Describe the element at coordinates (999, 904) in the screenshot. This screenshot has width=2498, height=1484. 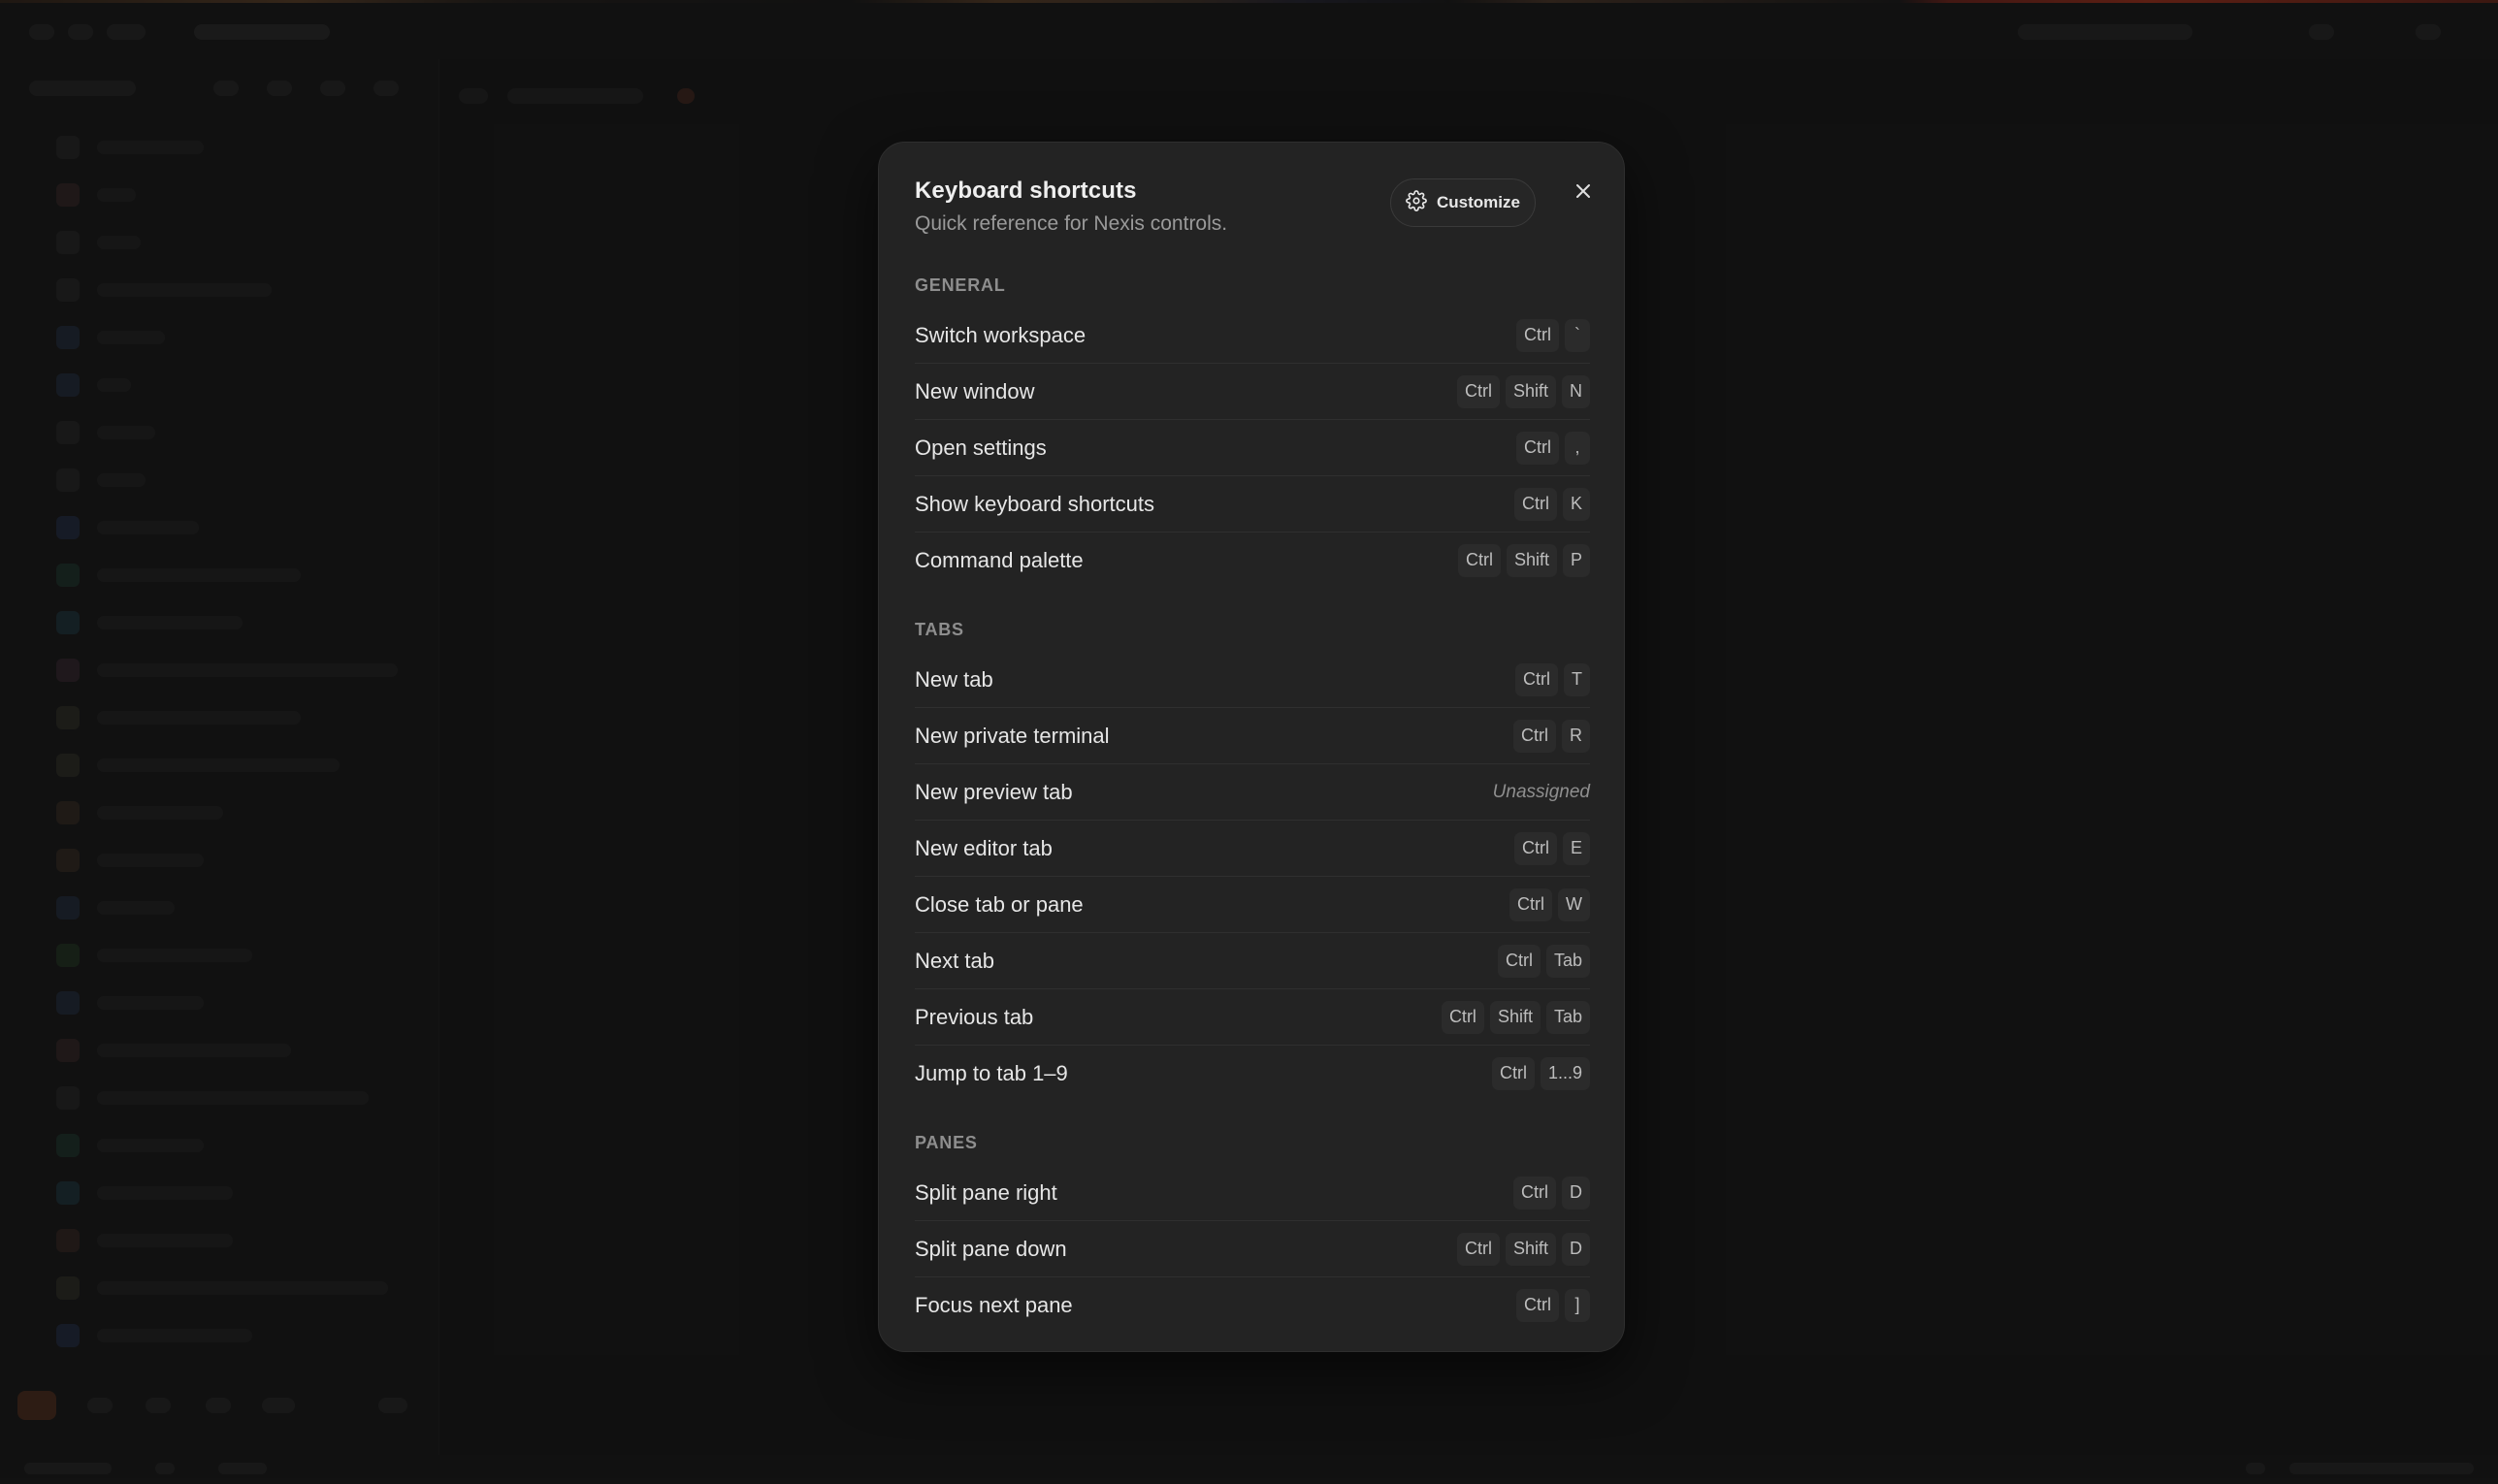
I see `shortcut-label: Close tab or pane` at that location.